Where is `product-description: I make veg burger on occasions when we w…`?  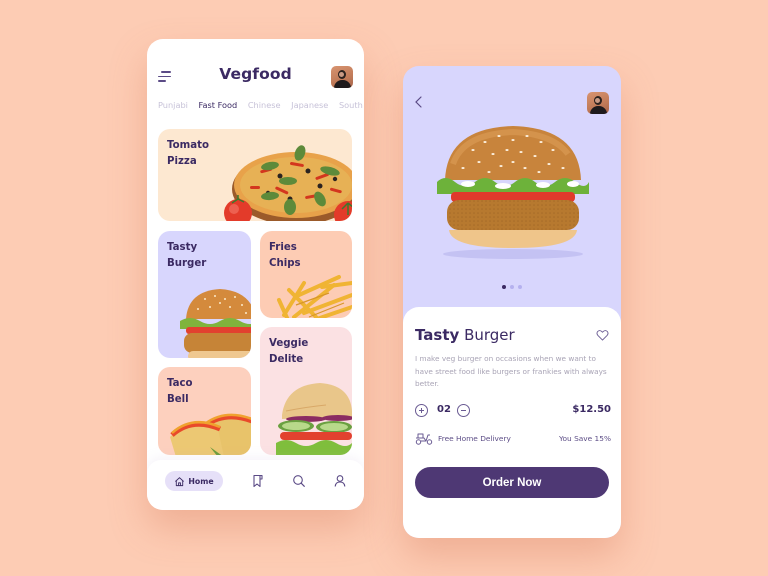
product-description: I make veg burger on occasions when we w… is located at coordinates (511, 371).